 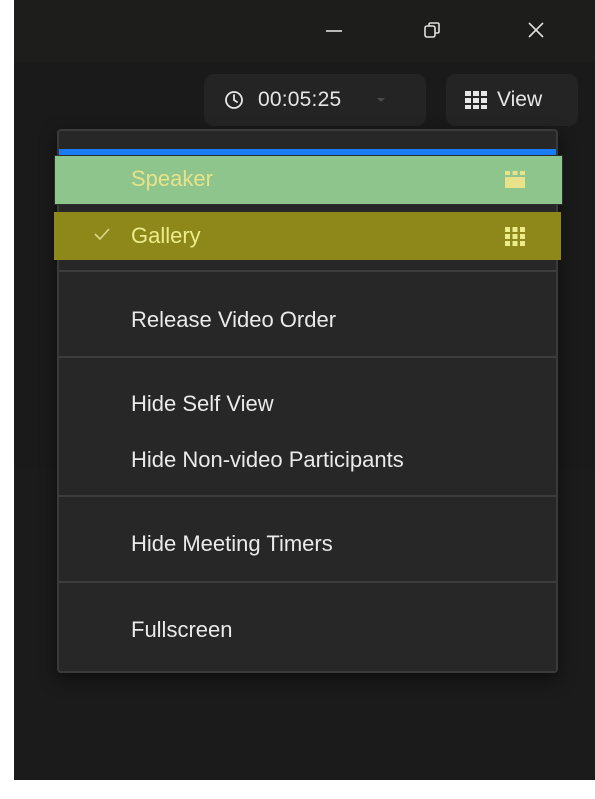 What do you see at coordinates (381, 100) in the screenshot?
I see `chevron-down-icon` at bounding box center [381, 100].